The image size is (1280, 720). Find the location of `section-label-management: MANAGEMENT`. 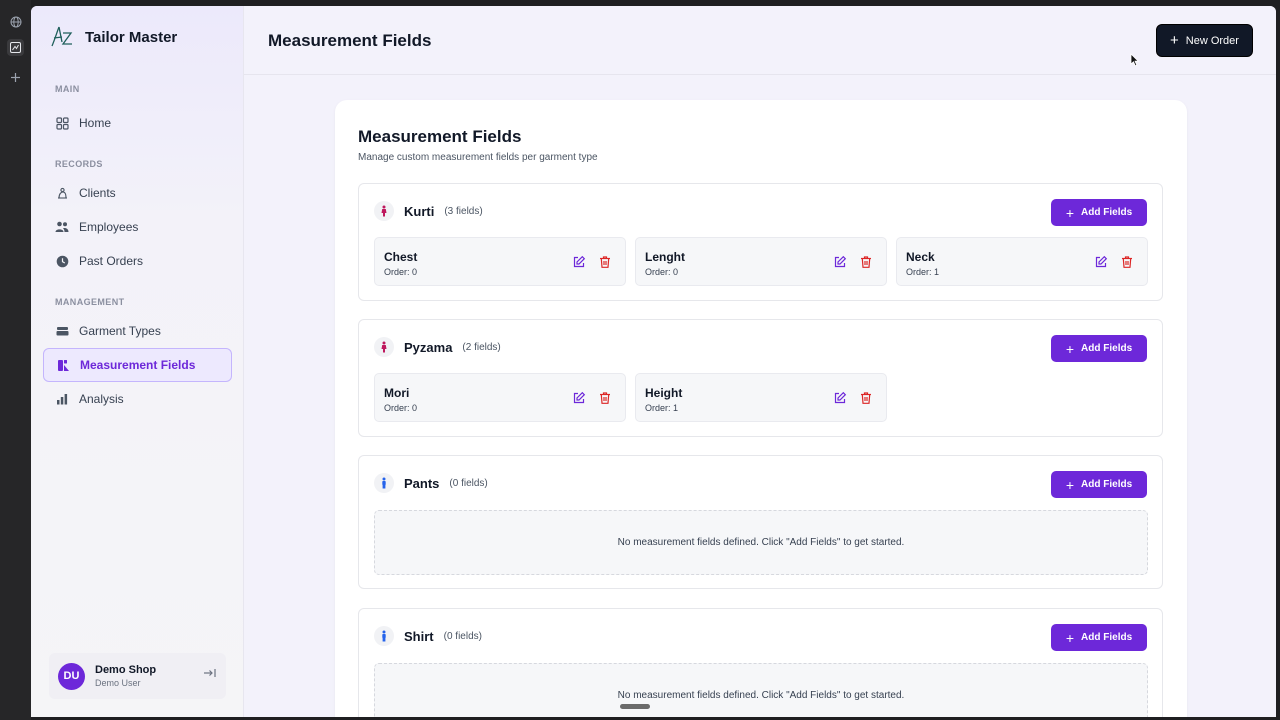

section-label-management: MANAGEMENT is located at coordinates (90, 302).